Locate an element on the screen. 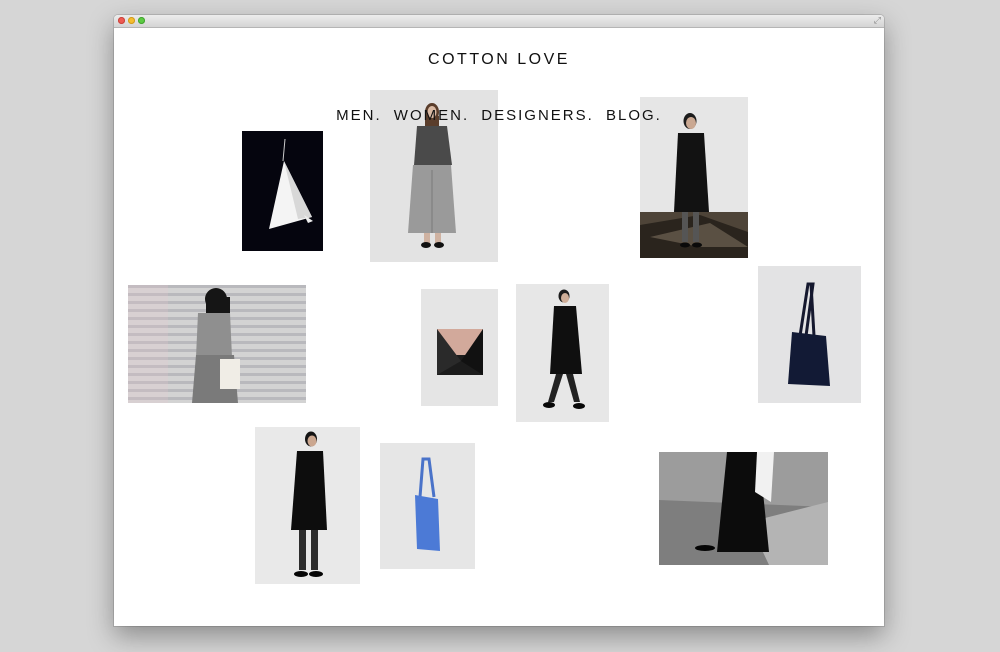  window-titlebar: ⤢ is located at coordinates (499, 21).